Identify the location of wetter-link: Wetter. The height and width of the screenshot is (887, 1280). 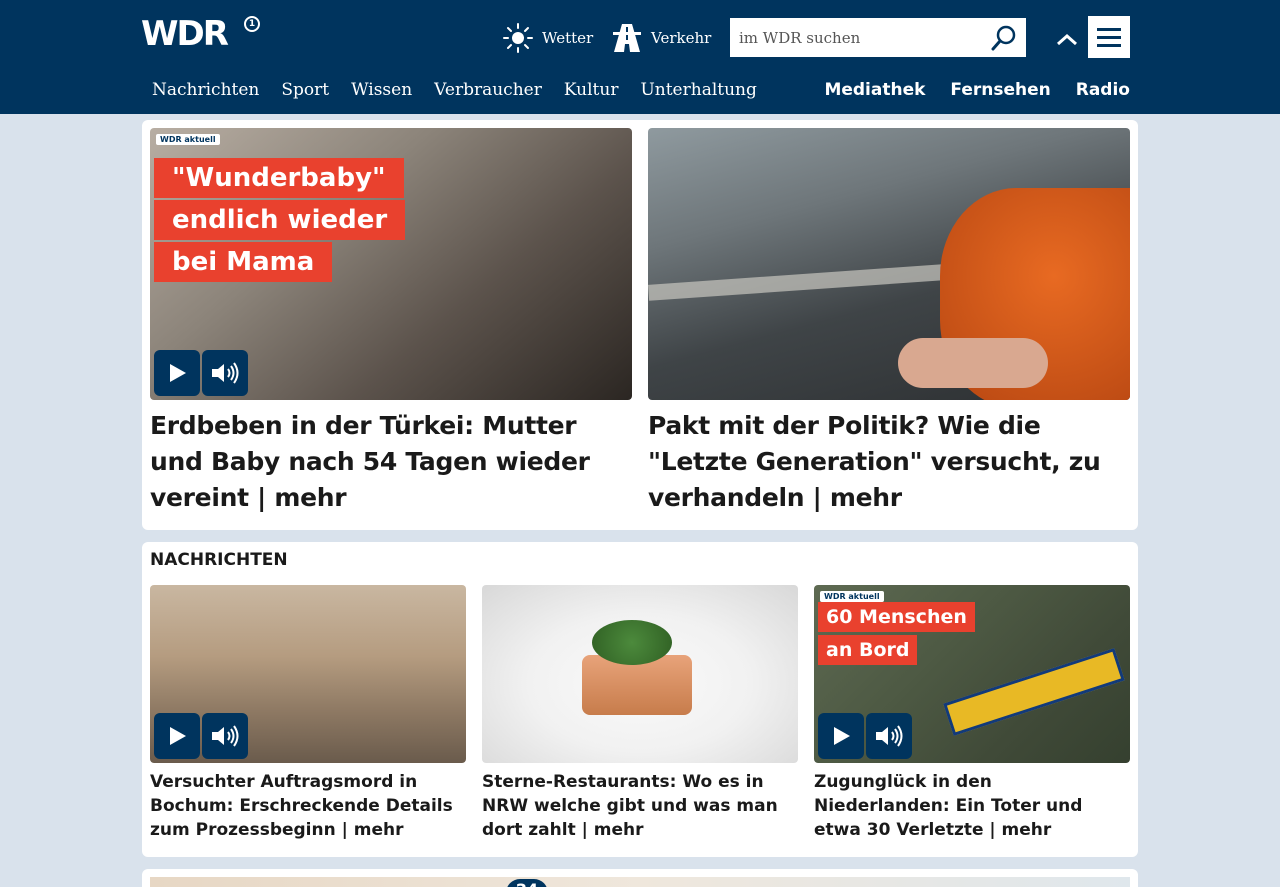
(547, 38).